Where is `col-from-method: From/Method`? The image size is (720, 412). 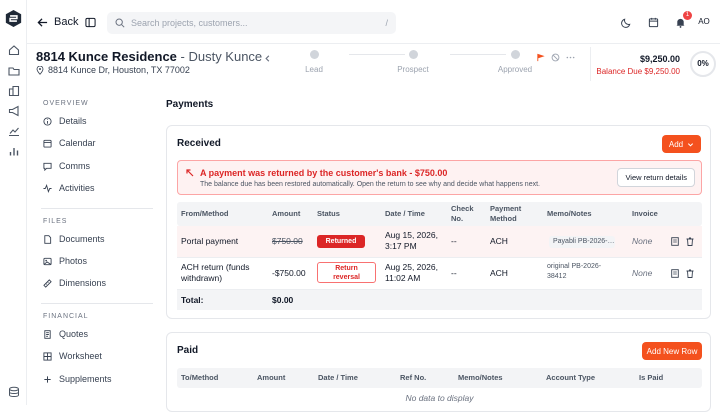 col-from-method: From/Method is located at coordinates (205, 213).